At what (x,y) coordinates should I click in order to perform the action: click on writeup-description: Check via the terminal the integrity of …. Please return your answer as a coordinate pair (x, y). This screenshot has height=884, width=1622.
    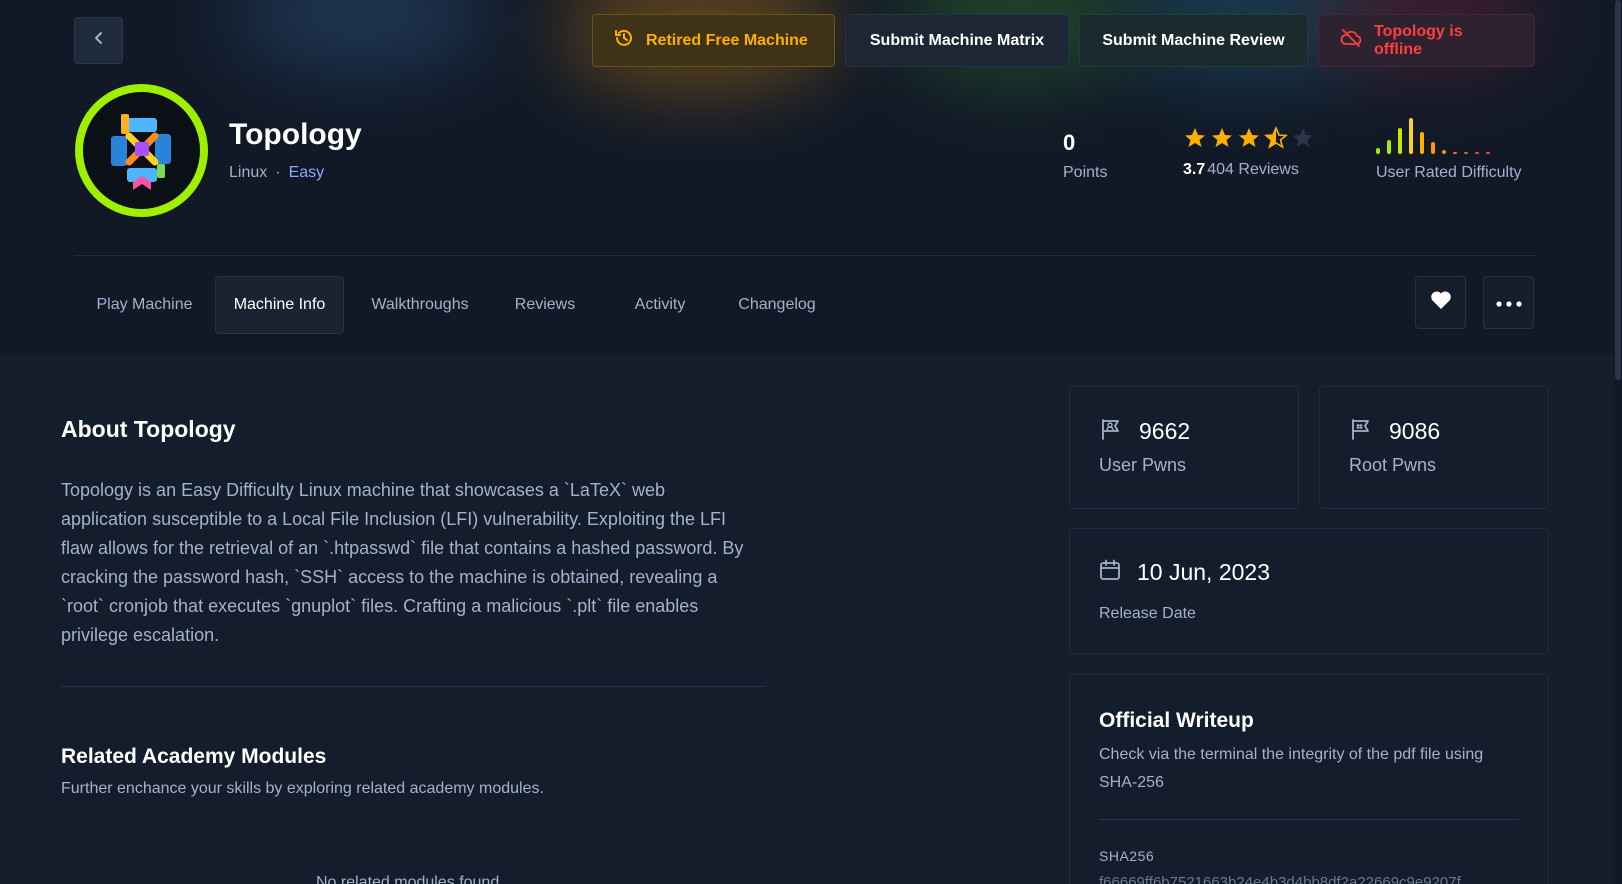
    Looking at the image, I should click on (1291, 768).